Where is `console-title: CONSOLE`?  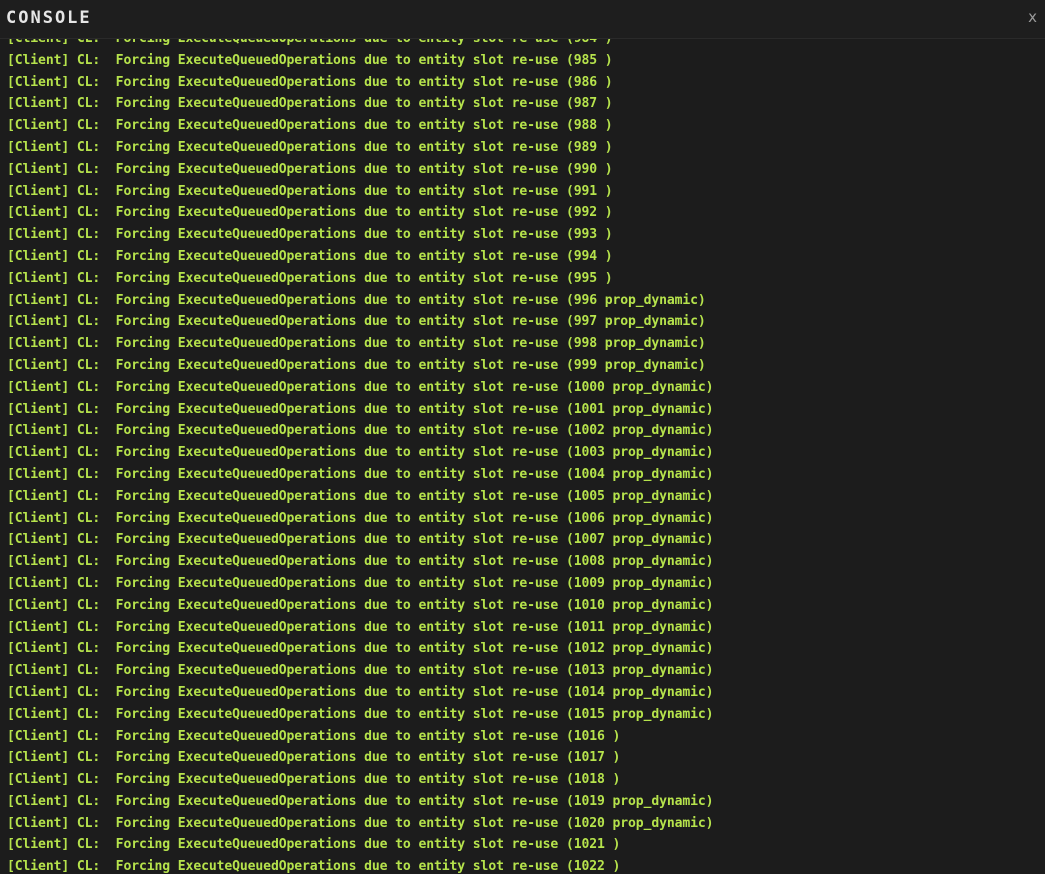 console-title: CONSOLE is located at coordinates (49, 18).